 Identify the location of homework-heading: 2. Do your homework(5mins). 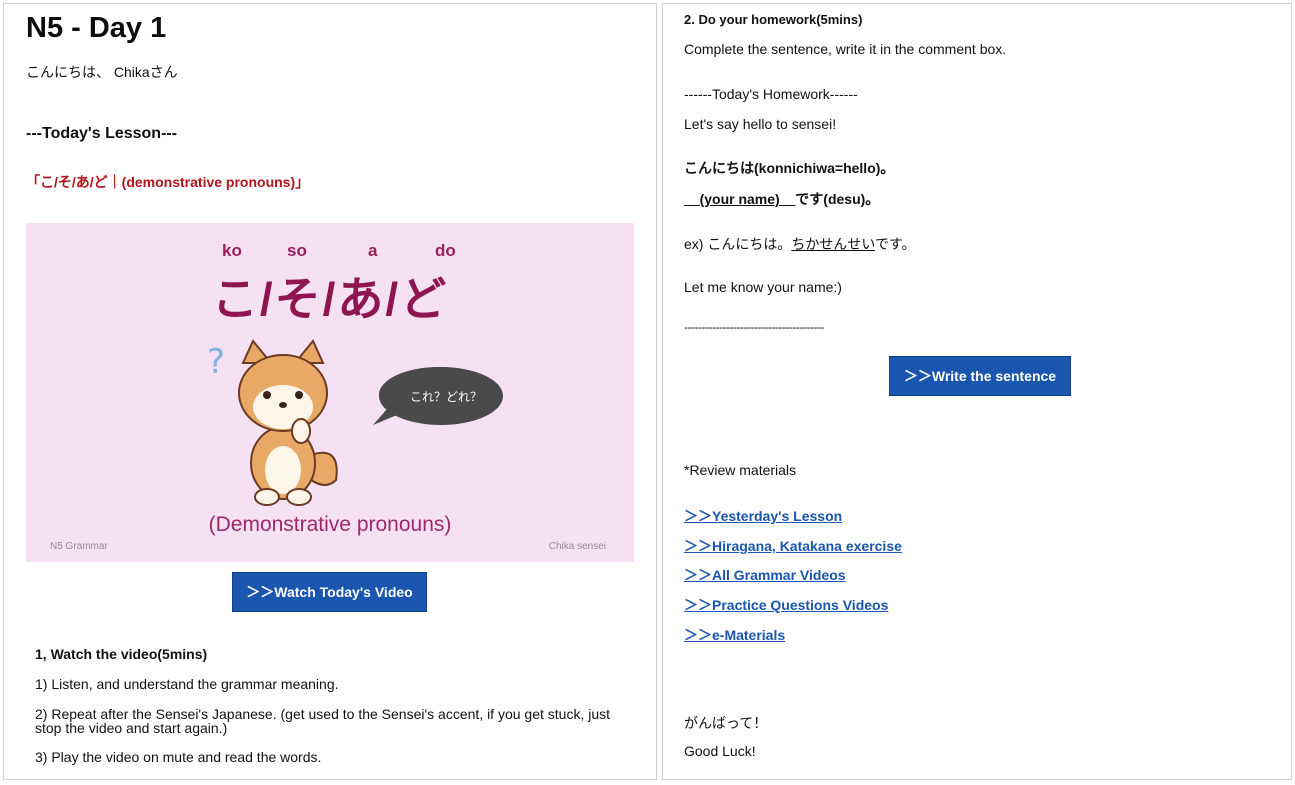
(773, 19).